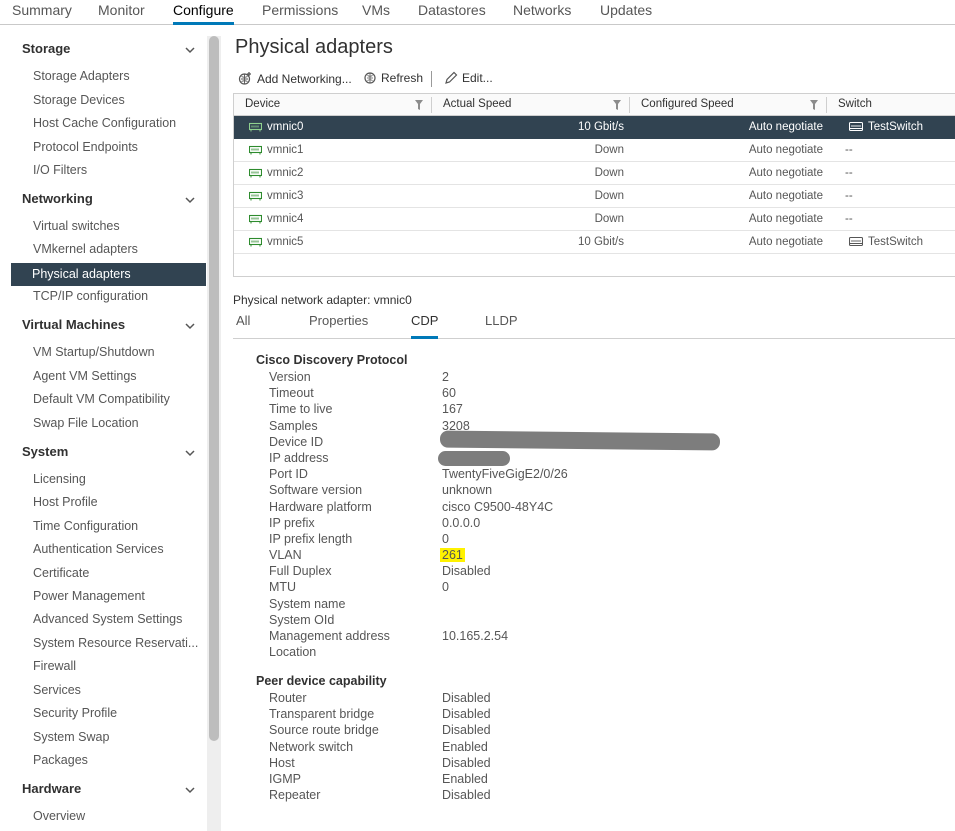 The image size is (955, 831). Describe the element at coordinates (285, 779) in the screenshot. I see `peer-field-label: IGMP` at that location.